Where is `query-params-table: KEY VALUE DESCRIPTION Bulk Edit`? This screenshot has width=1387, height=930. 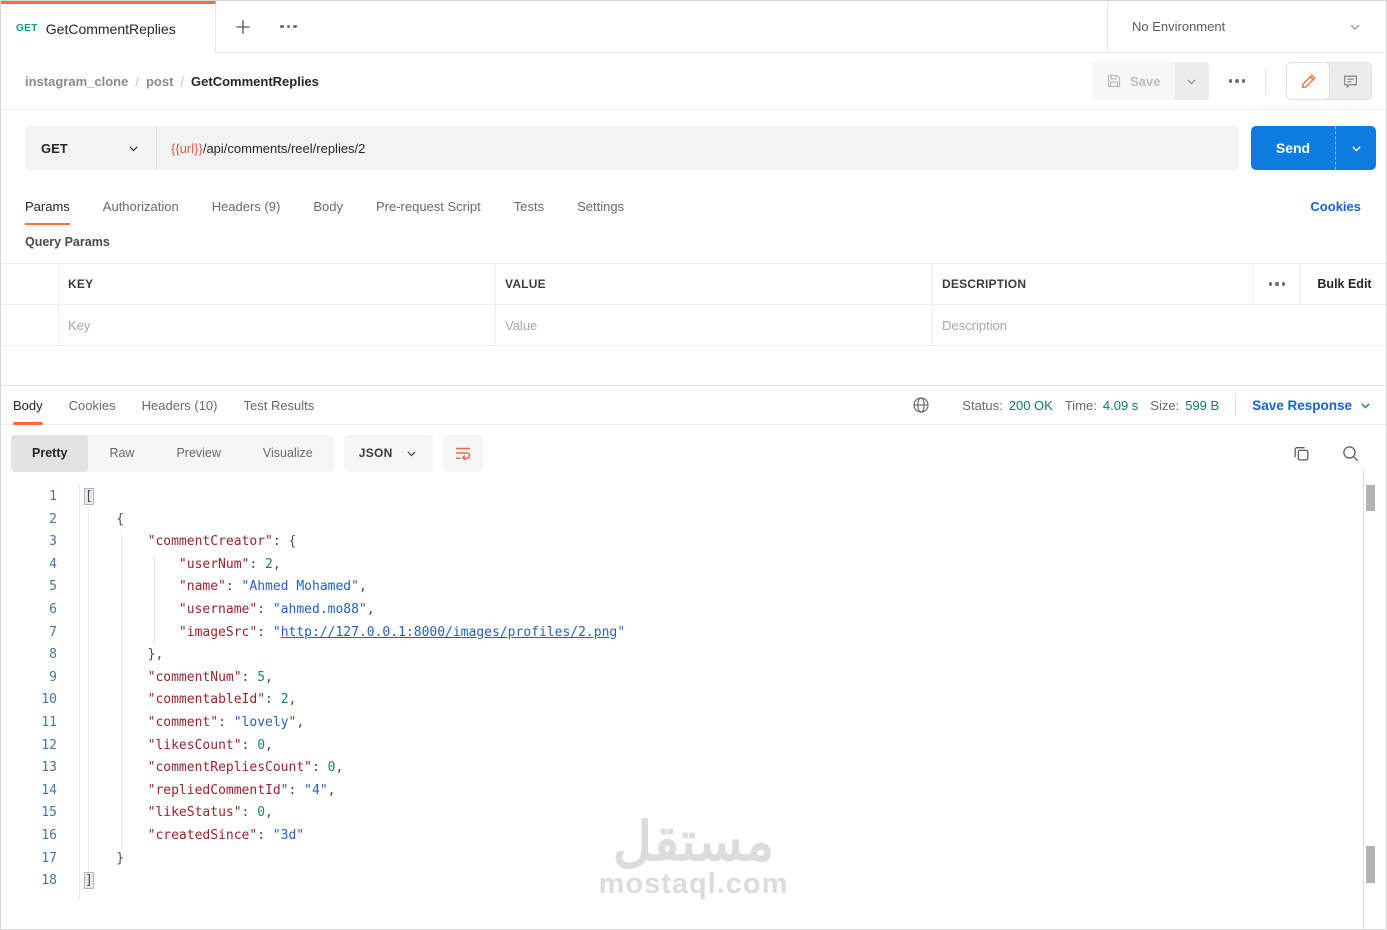 query-params-table: KEY VALUE DESCRIPTION Bulk Edit is located at coordinates (693, 304).